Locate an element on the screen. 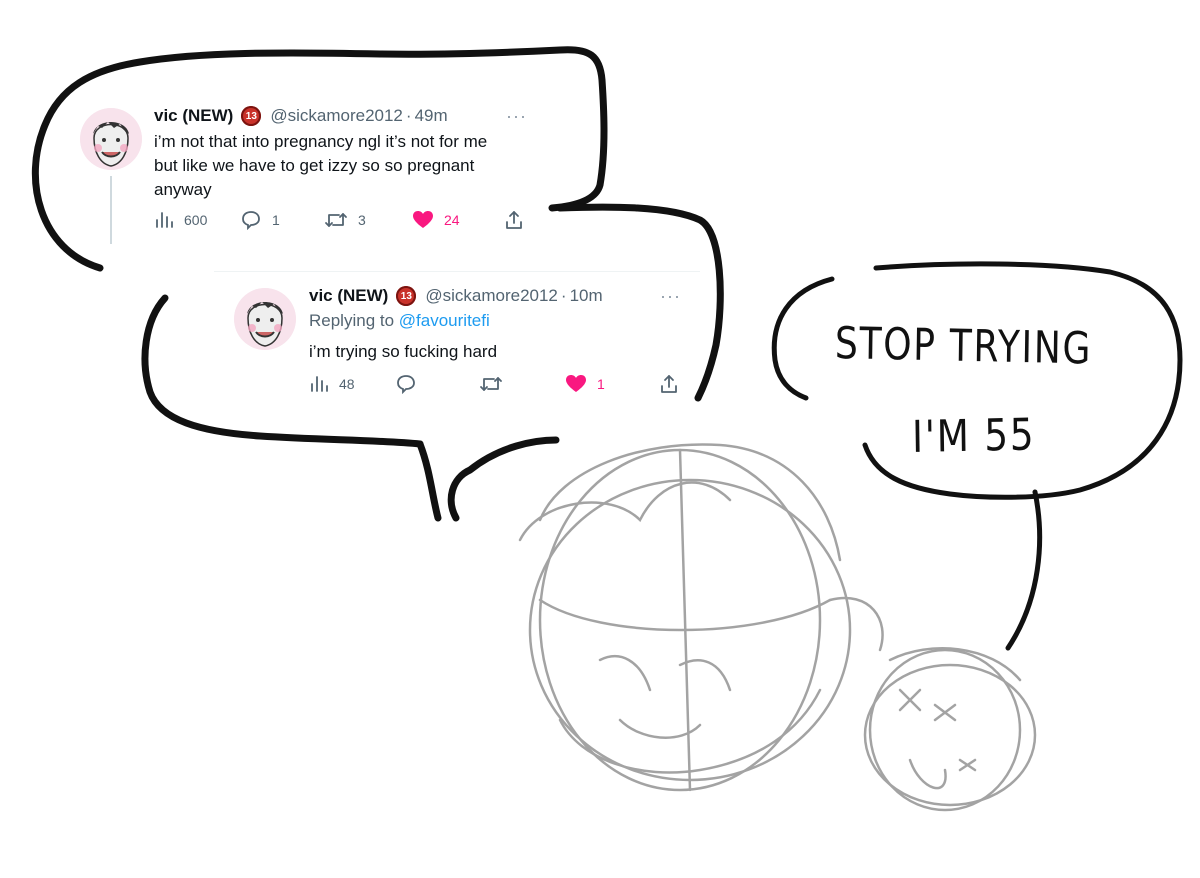 Image resolution: width=1200 pixels, height=878 pixels. small-sketch-character is located at coordinates (950, 729).